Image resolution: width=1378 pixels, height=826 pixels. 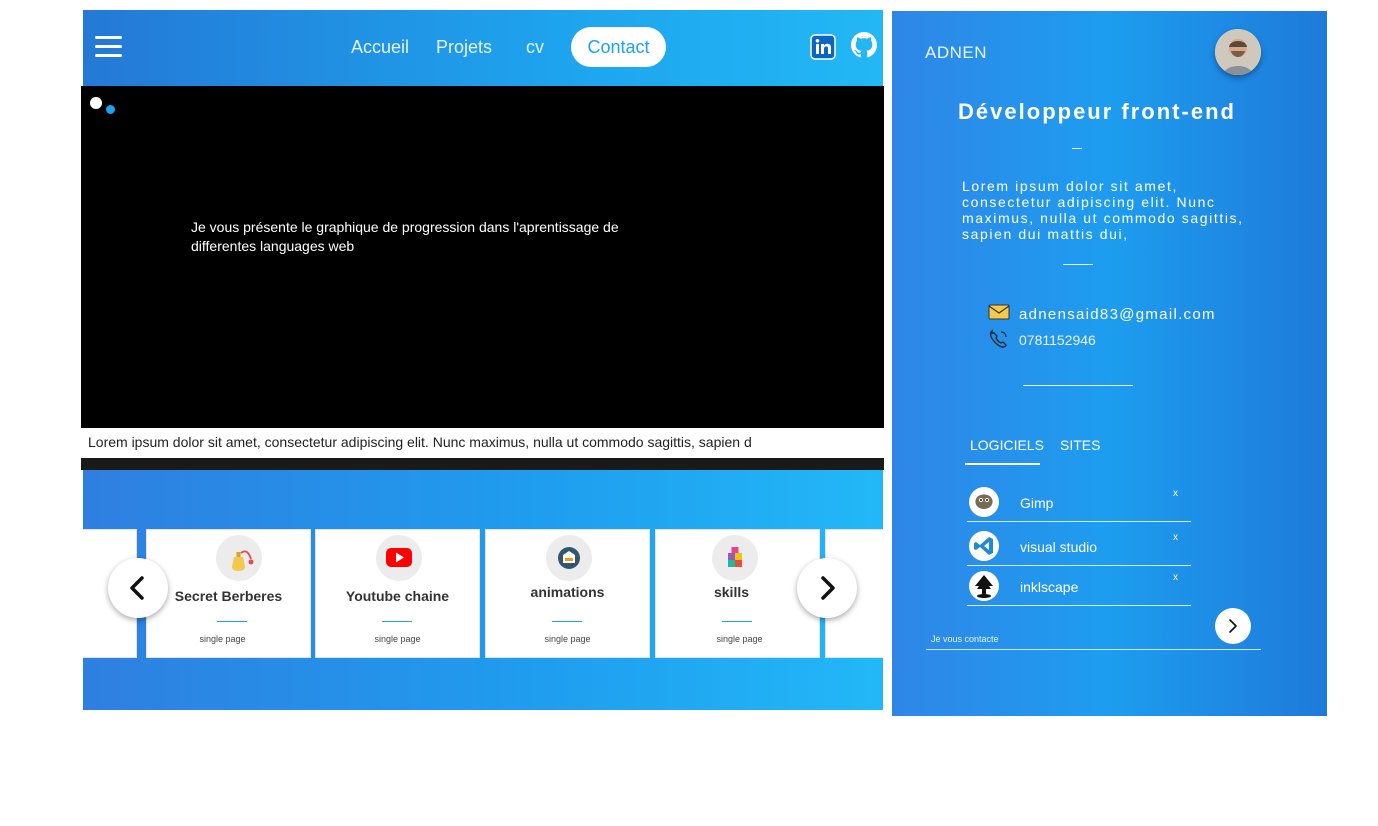 I want to click on list-item: inklscape x, so click(x=1079, y=588).